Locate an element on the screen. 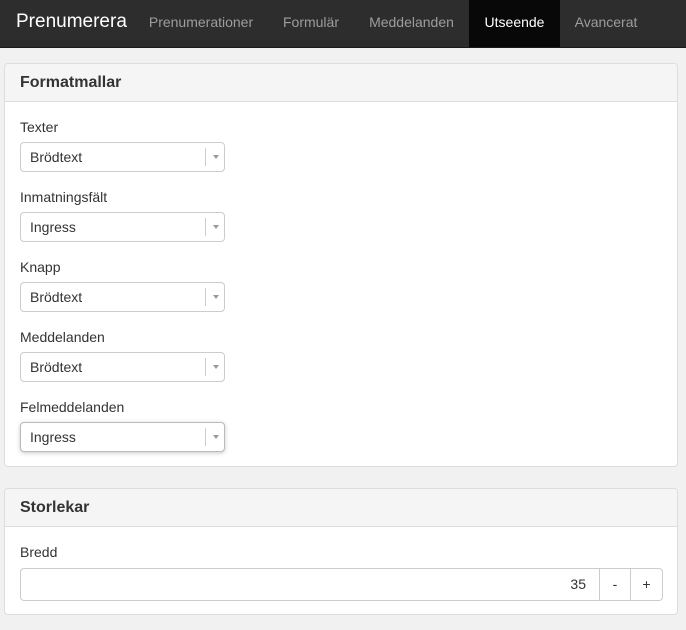 The image size is (686, 630). nav-tab-meddelanden: Meddelanden is located at coordinates (411, 23).